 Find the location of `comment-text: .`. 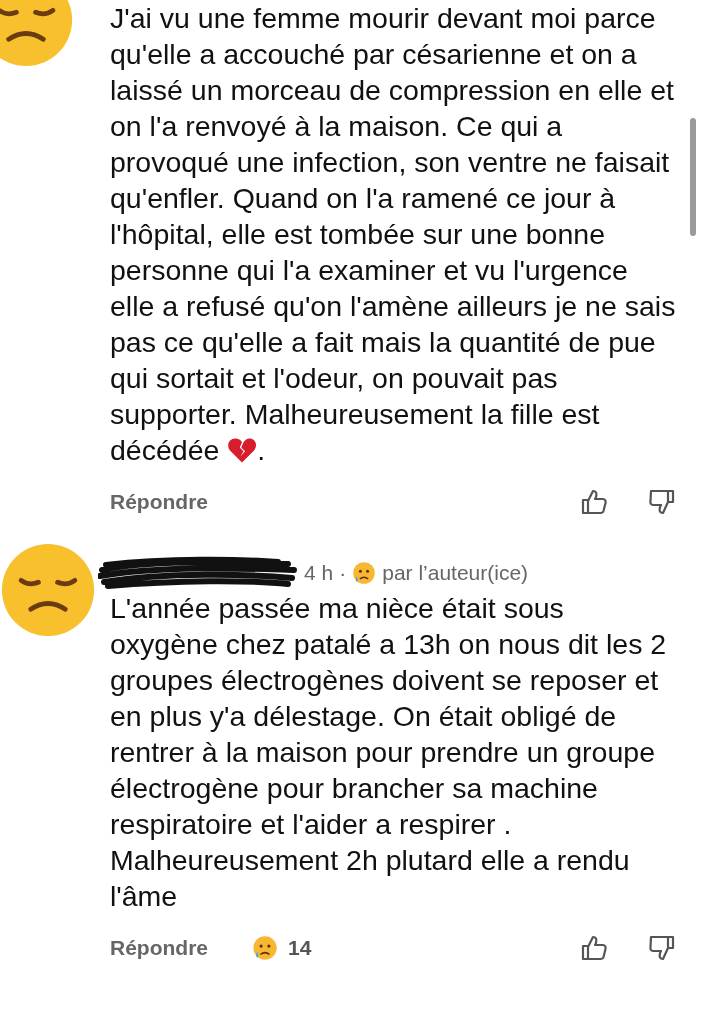

comment-text: . is located at coordinates (261, 450).